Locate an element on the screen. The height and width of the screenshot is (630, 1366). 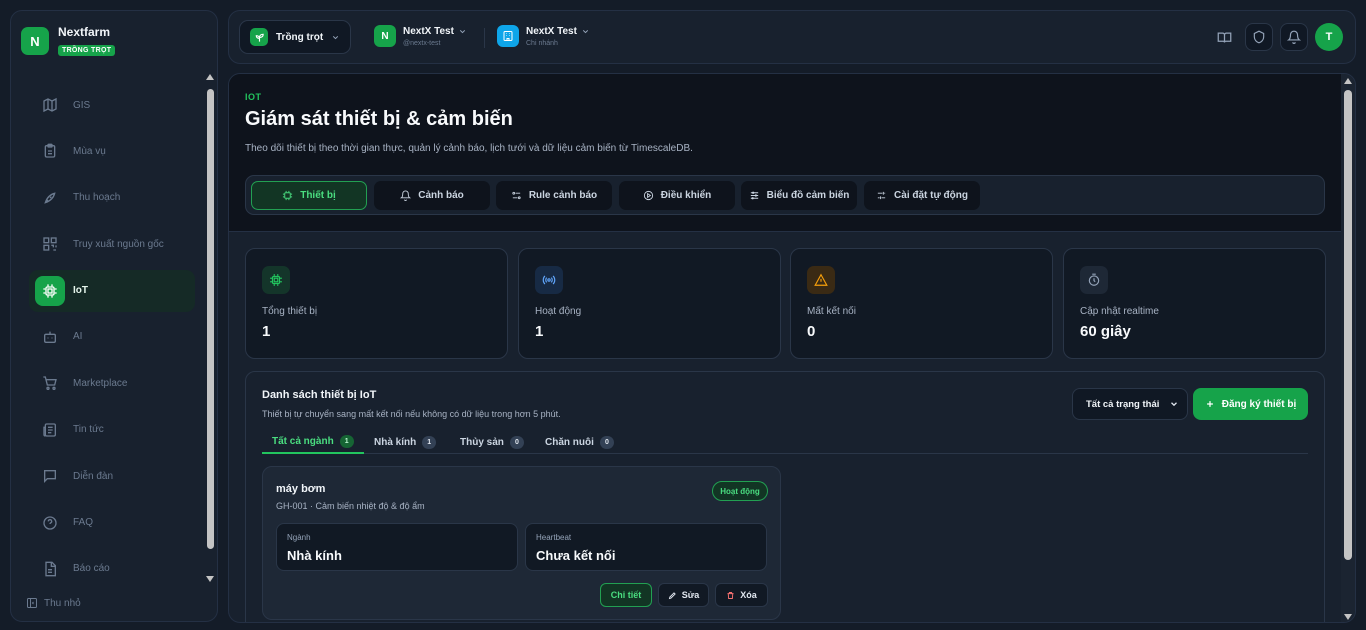
tab-canh-bao: Cảnh báo is located at coordinates (432, 195).